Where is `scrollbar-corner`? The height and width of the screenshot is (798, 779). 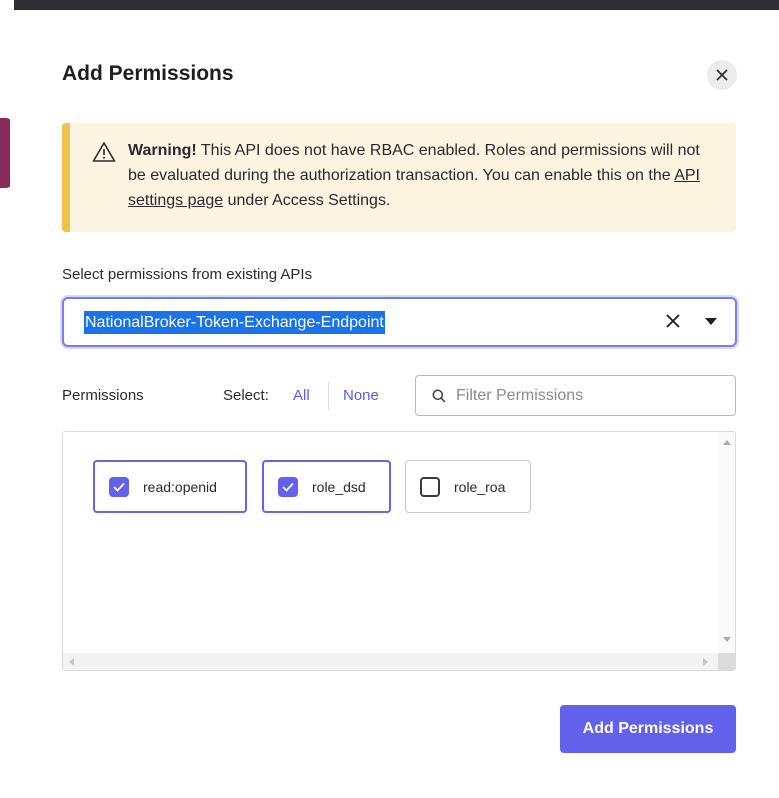
scrollbar-corner is located at coordinates (726, 661).